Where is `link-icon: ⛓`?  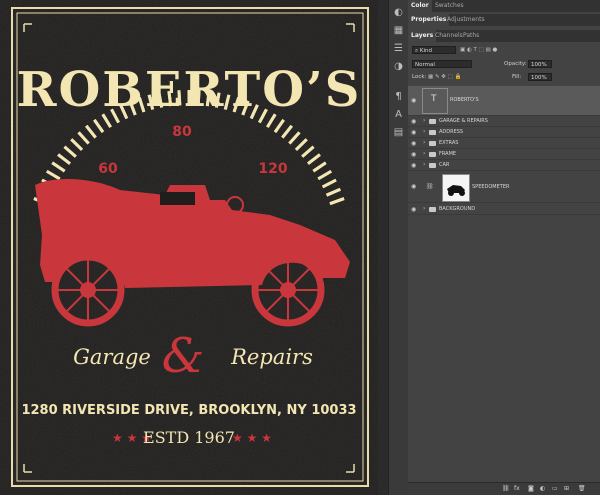
link-icon: ⛓ is located at coordinates (430, 186).